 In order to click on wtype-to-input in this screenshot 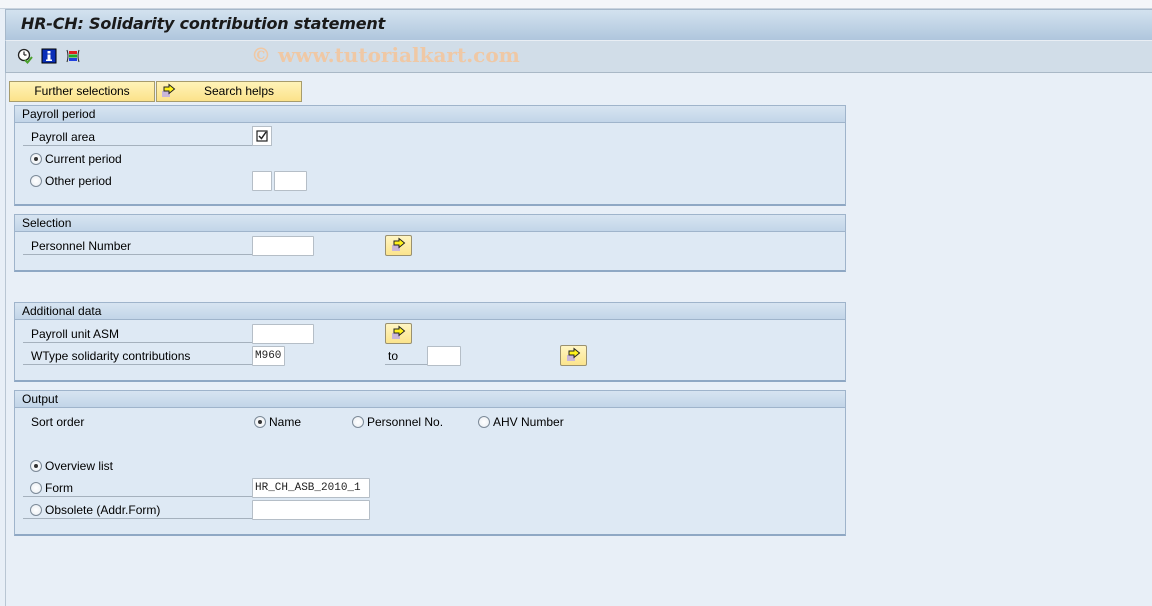, I will do `click(444, 356)`.